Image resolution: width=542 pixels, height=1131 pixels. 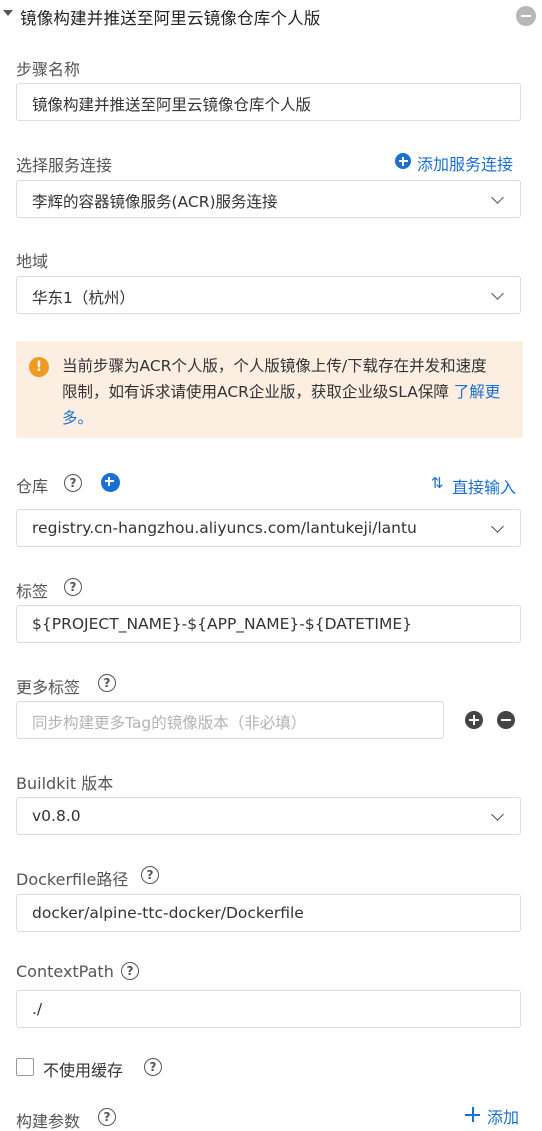 I want to click on step-name-value: 镜像构建并推送至阿里云镜像仓库个人版, so click(x=172, y=105).